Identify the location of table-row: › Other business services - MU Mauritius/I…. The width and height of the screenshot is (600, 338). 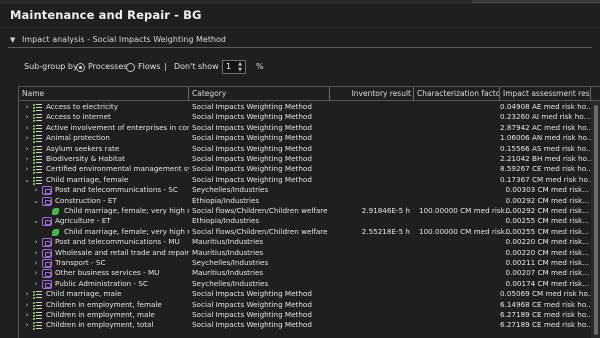
(305, 273).